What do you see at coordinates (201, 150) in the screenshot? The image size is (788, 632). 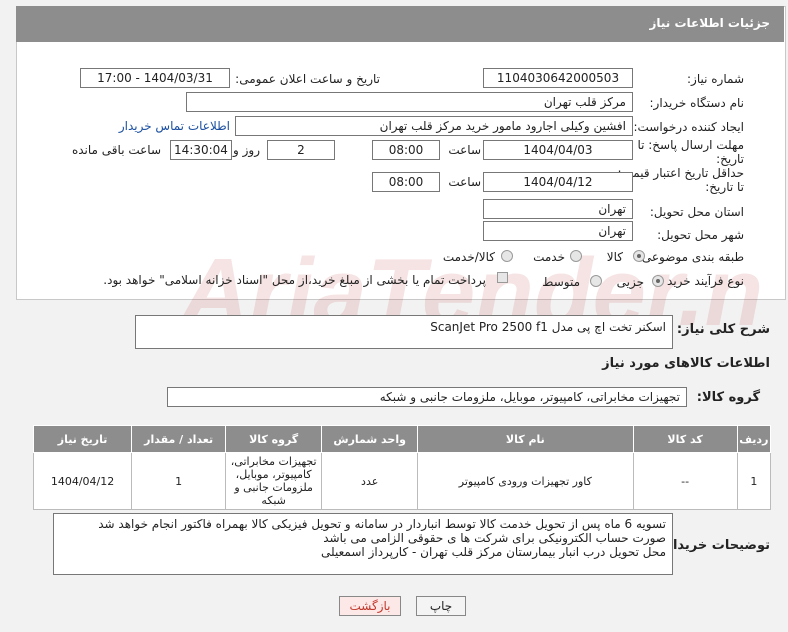 I see `remaining-time-field: 14:30:04` at bounding box center [201, 150].